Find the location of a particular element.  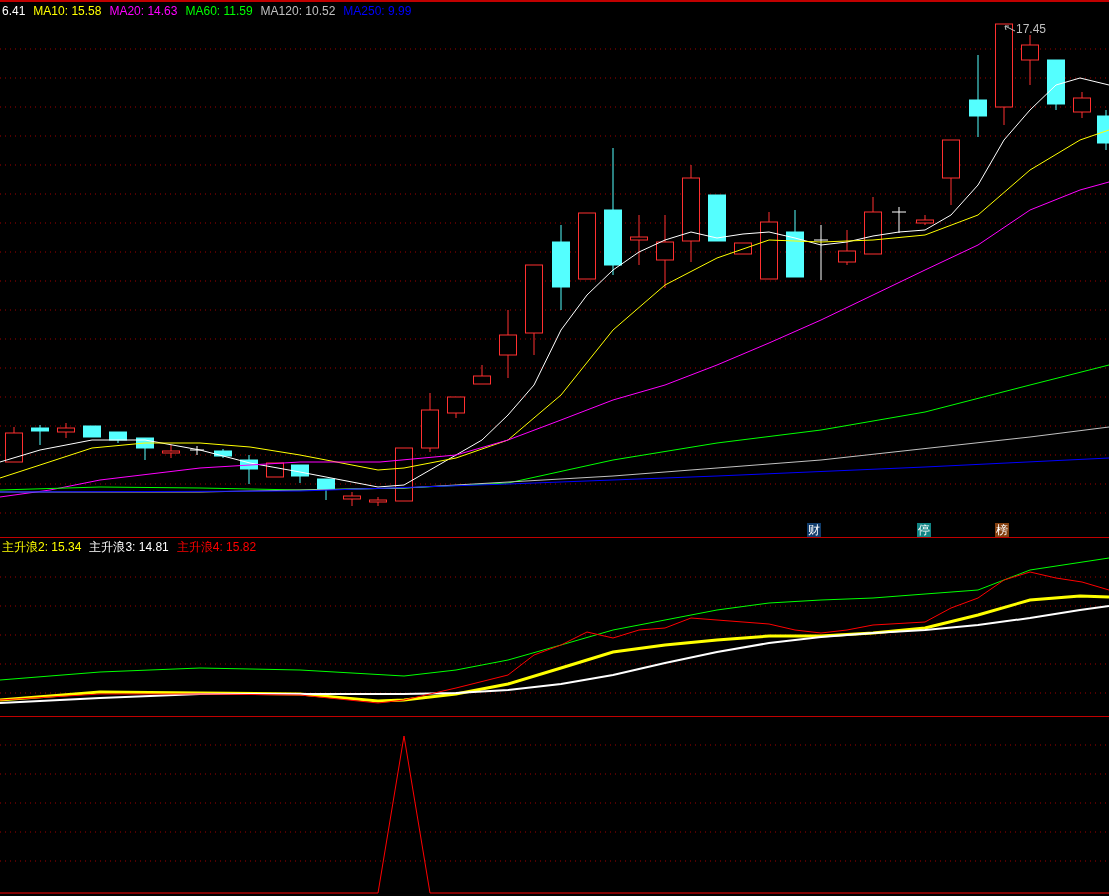

high-price-label: 17.45 is located at coordinates (1031, 29).